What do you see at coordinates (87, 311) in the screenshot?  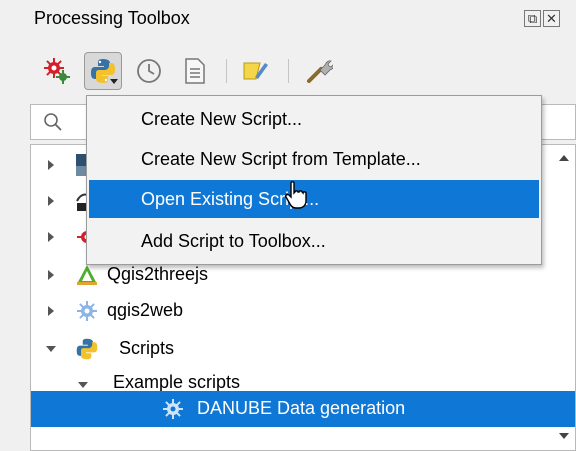 I see `qgis2web-icon` at bounding box center [87, 311].